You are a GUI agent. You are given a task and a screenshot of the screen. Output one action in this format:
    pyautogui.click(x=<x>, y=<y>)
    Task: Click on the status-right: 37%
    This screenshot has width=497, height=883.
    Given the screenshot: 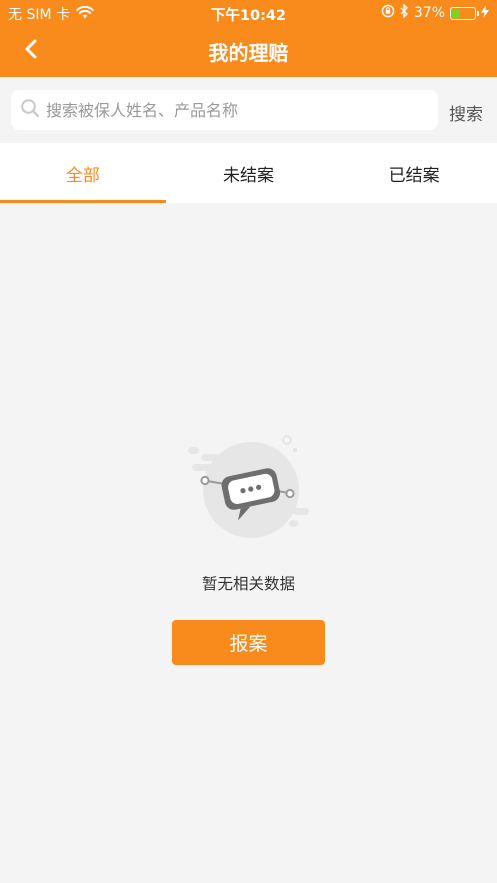 What is the action you would take?
    pyautogui.click(x=435, y=12)
    